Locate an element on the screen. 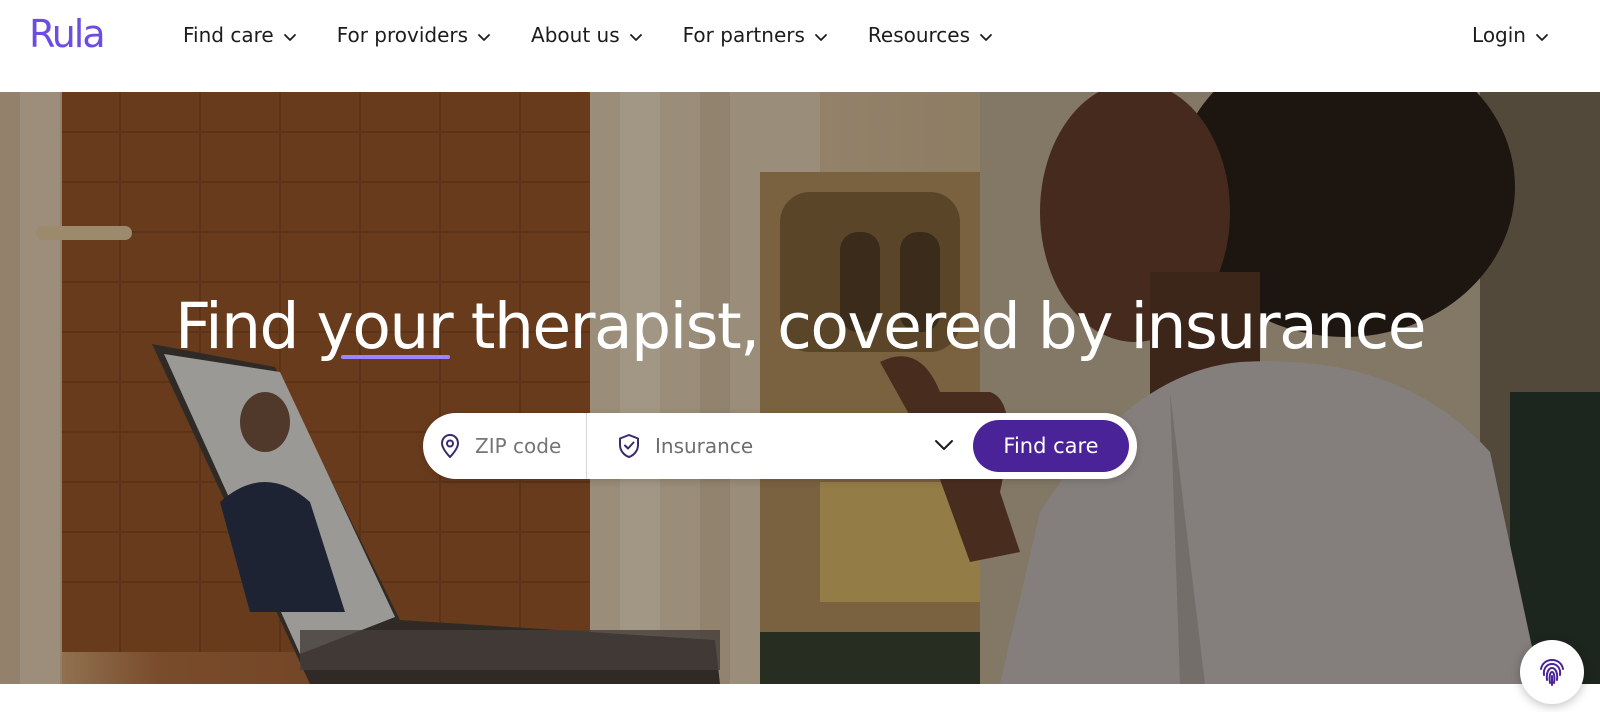  nav-item-for-partners: For partners is located at coordinates (755, 35).